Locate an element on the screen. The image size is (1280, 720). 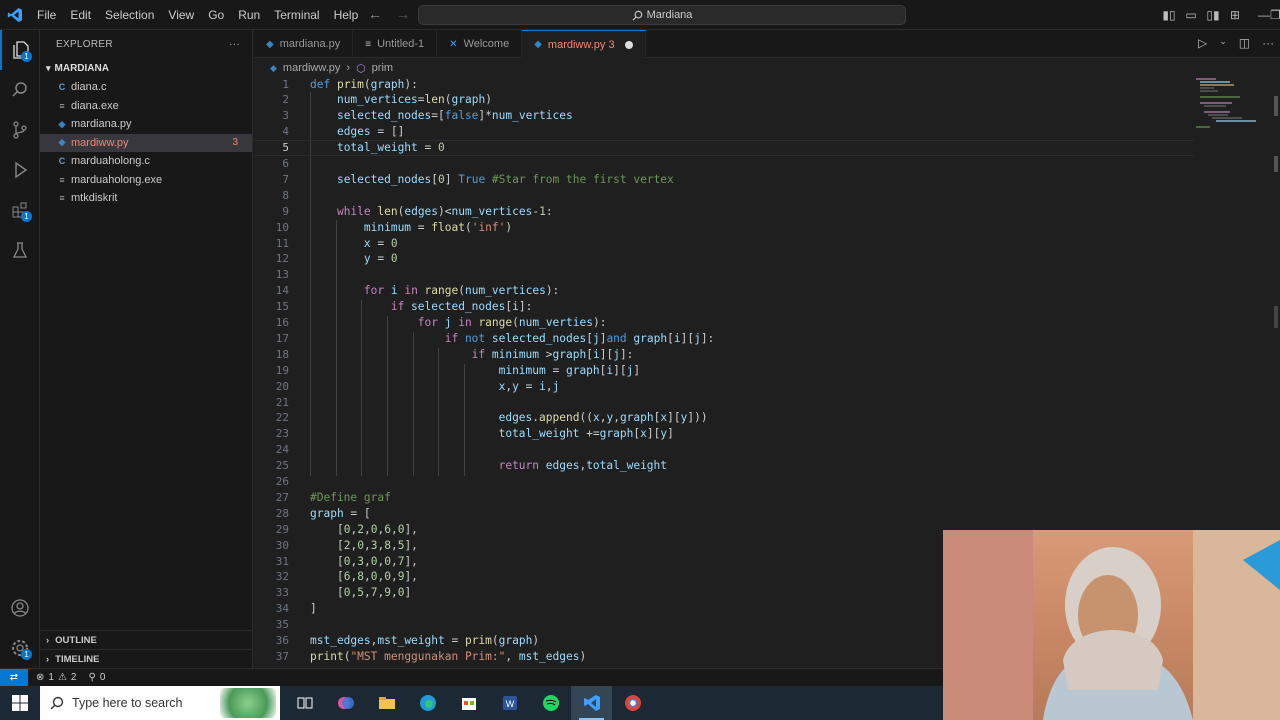
code-line: 8 is located at coordinates (724, 195).